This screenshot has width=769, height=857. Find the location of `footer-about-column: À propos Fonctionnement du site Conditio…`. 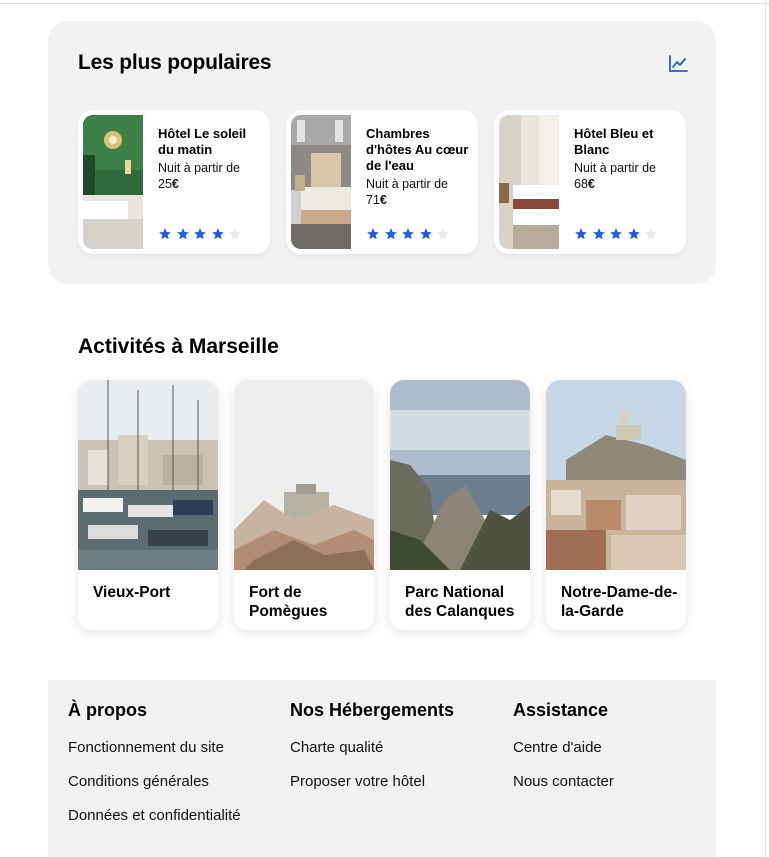

footer-about-column: À propos Fonctionnement du site Conditio… is located at coordinates (154, 770).